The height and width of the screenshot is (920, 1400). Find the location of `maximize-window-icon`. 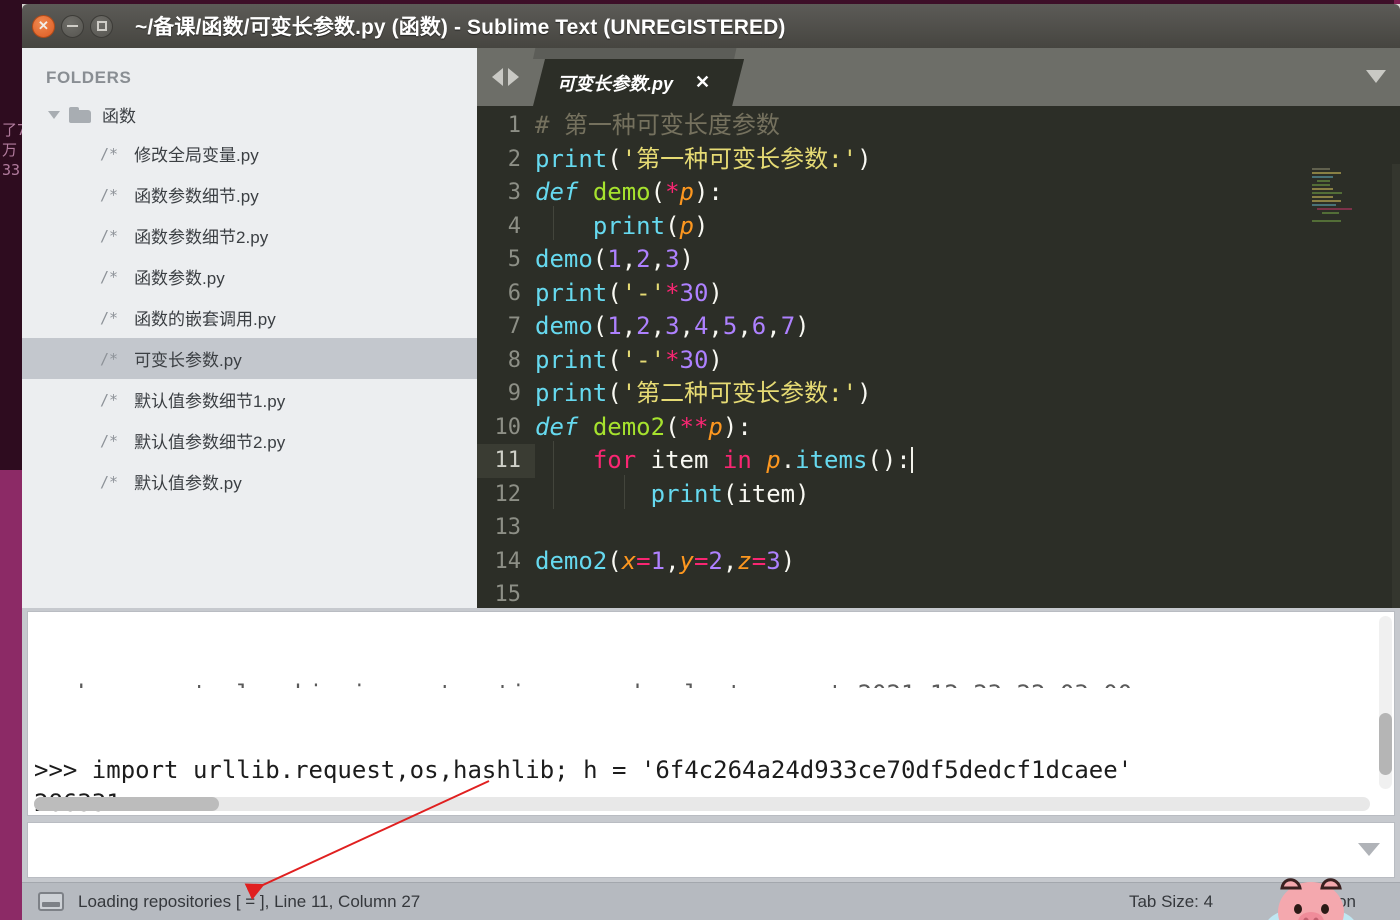

maximize-window-icon is located at coordinates (101, 26).